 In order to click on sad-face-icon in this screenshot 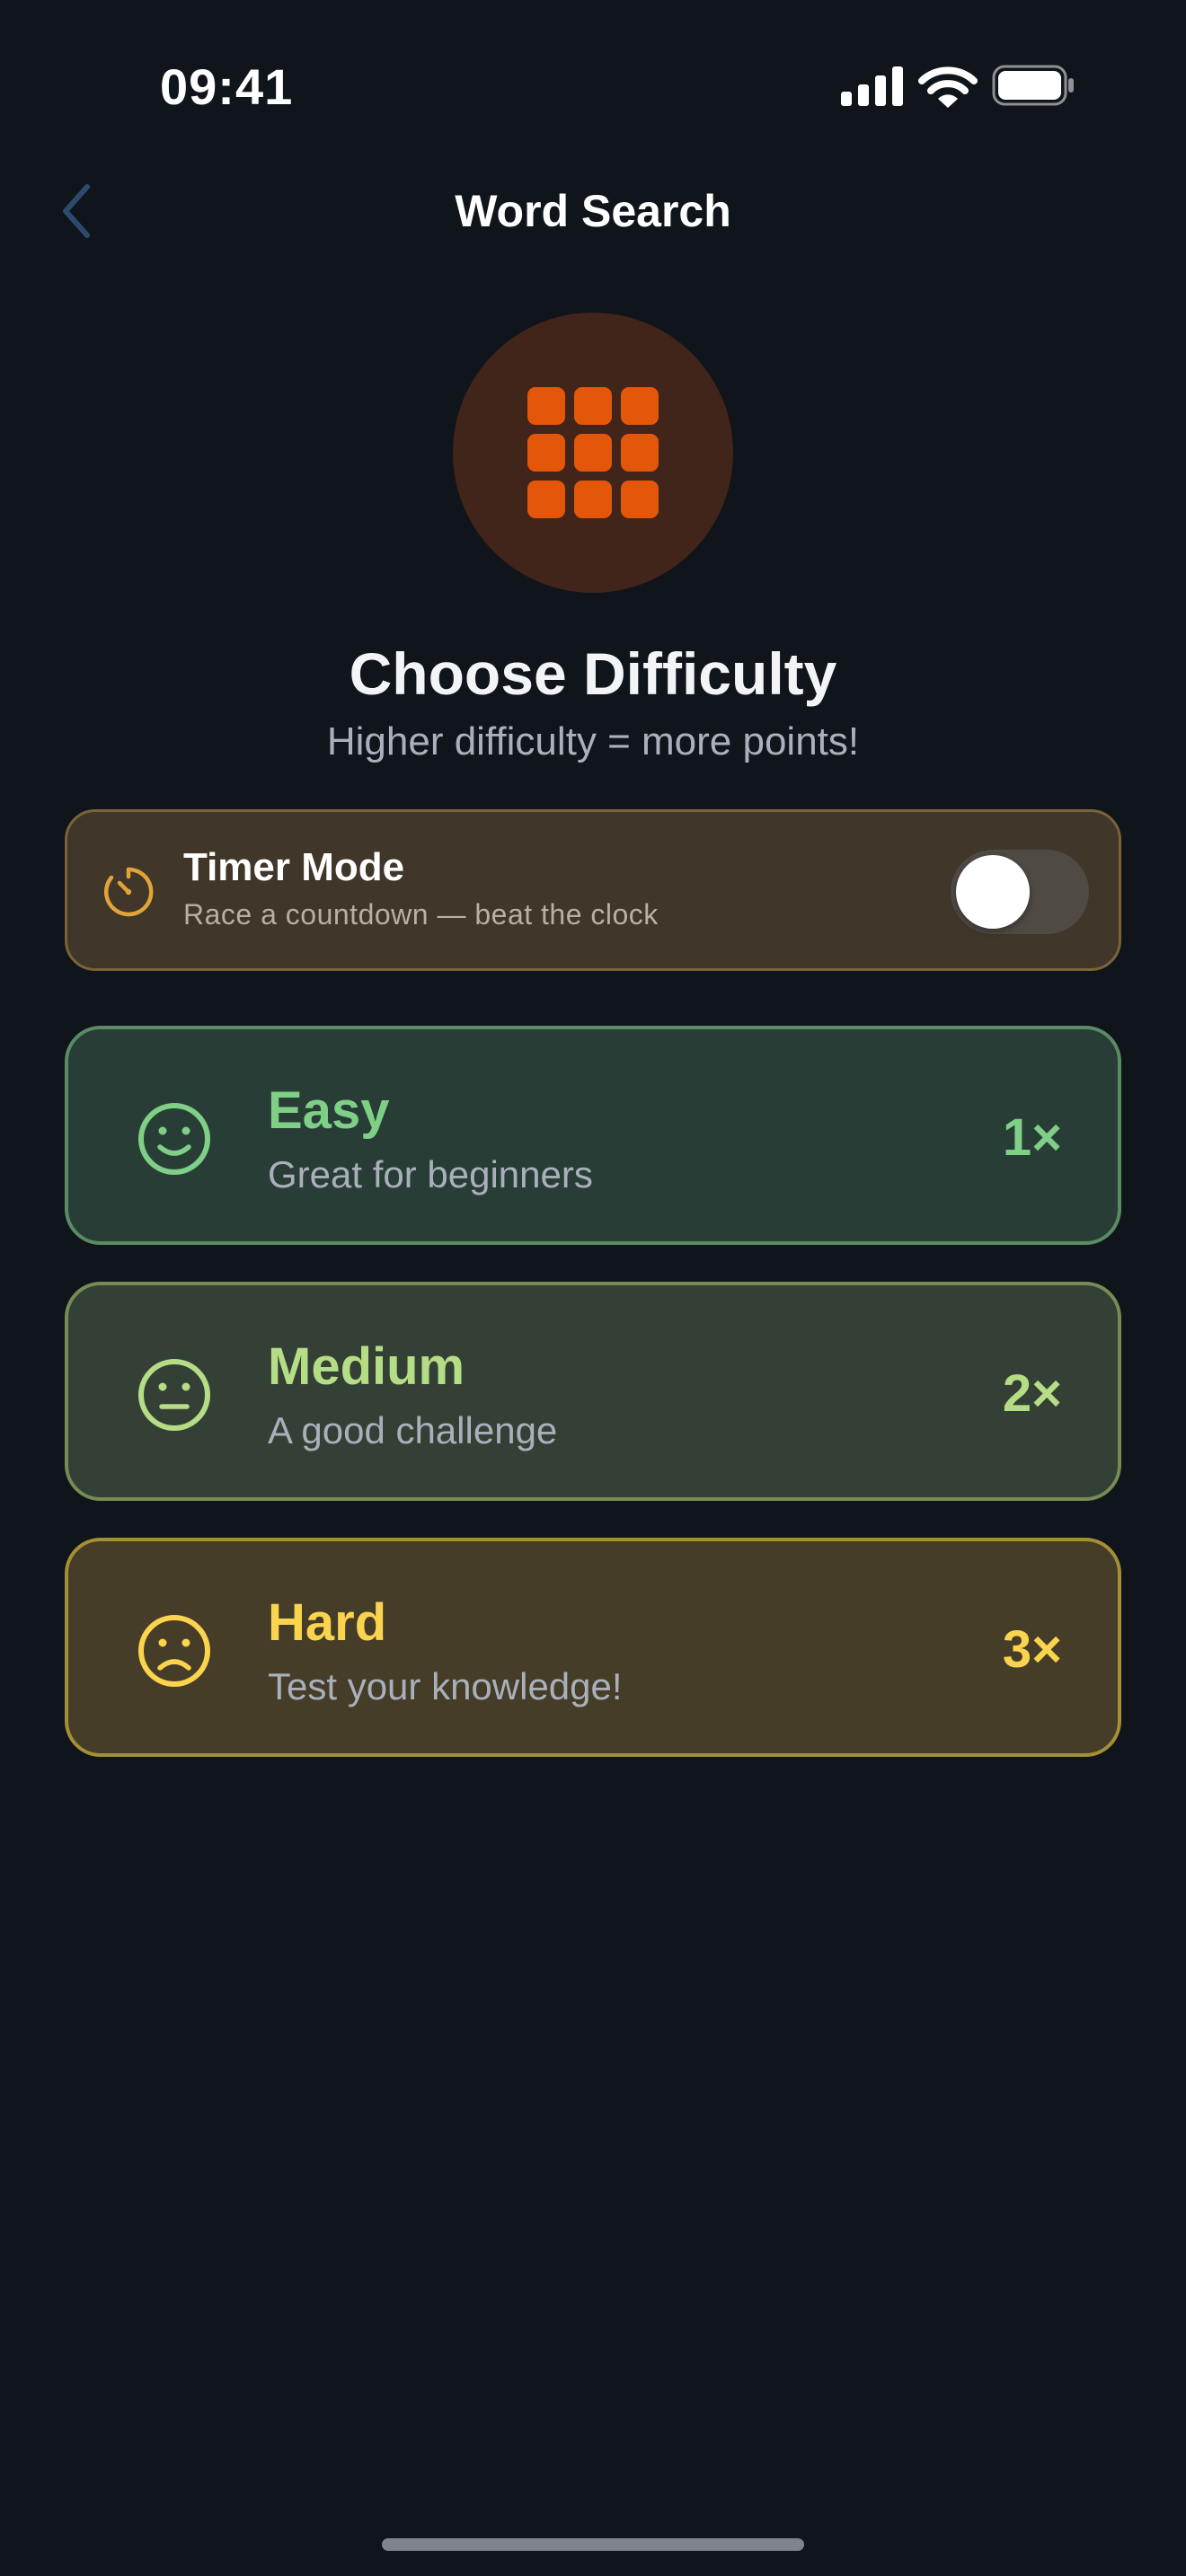, I will do `click(174, 1651)`.